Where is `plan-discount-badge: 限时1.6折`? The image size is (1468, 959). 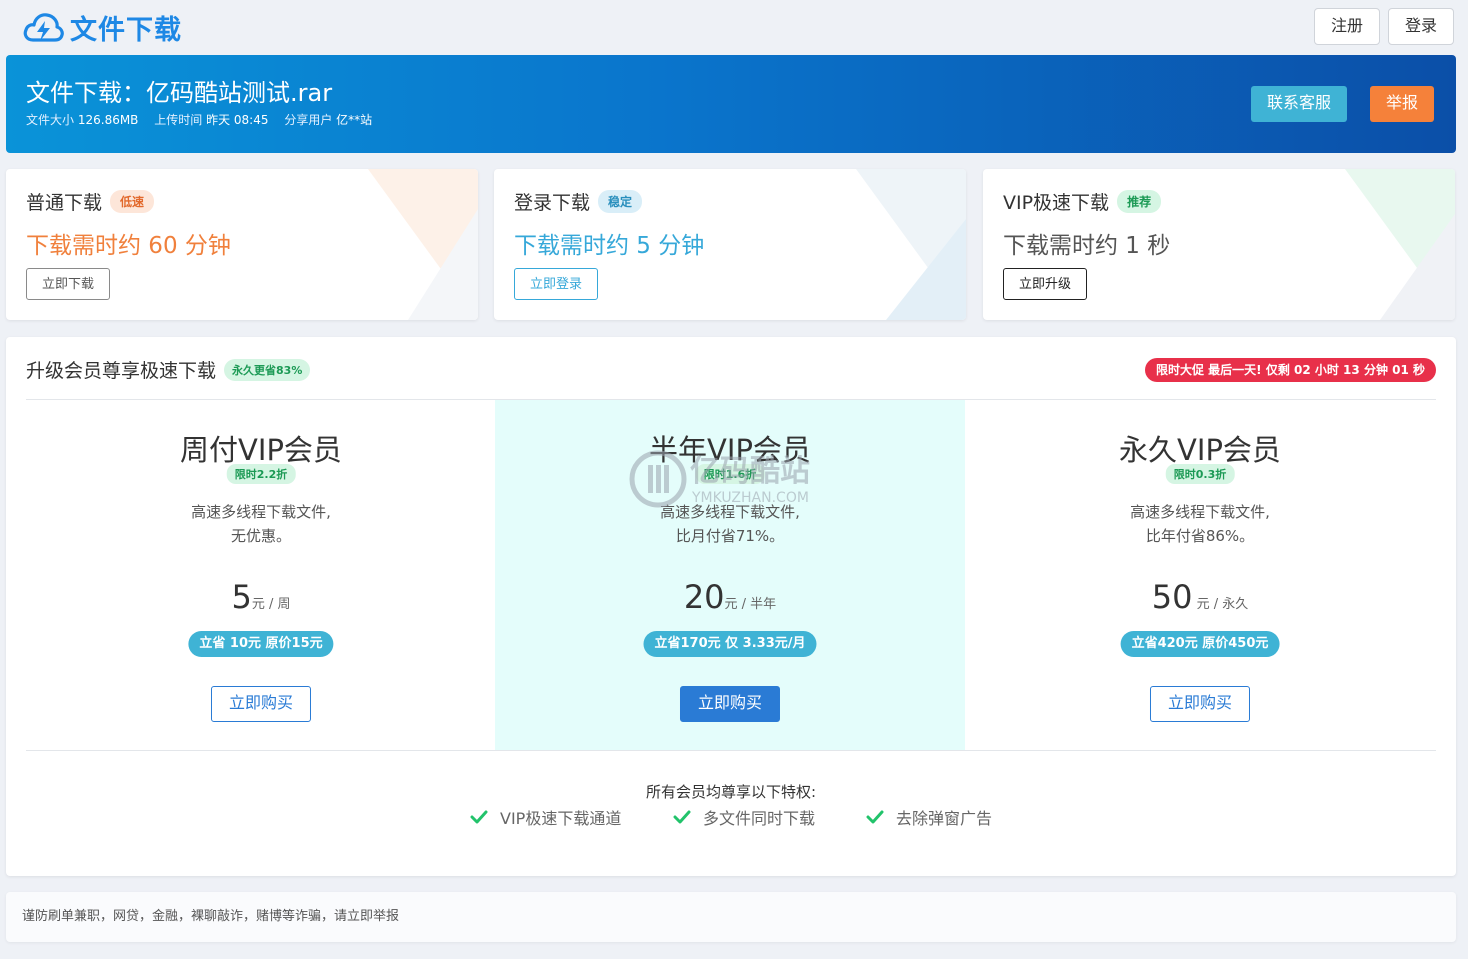
plan-discount-badge: 限时1.6折 is located at coordinates (730, 474).